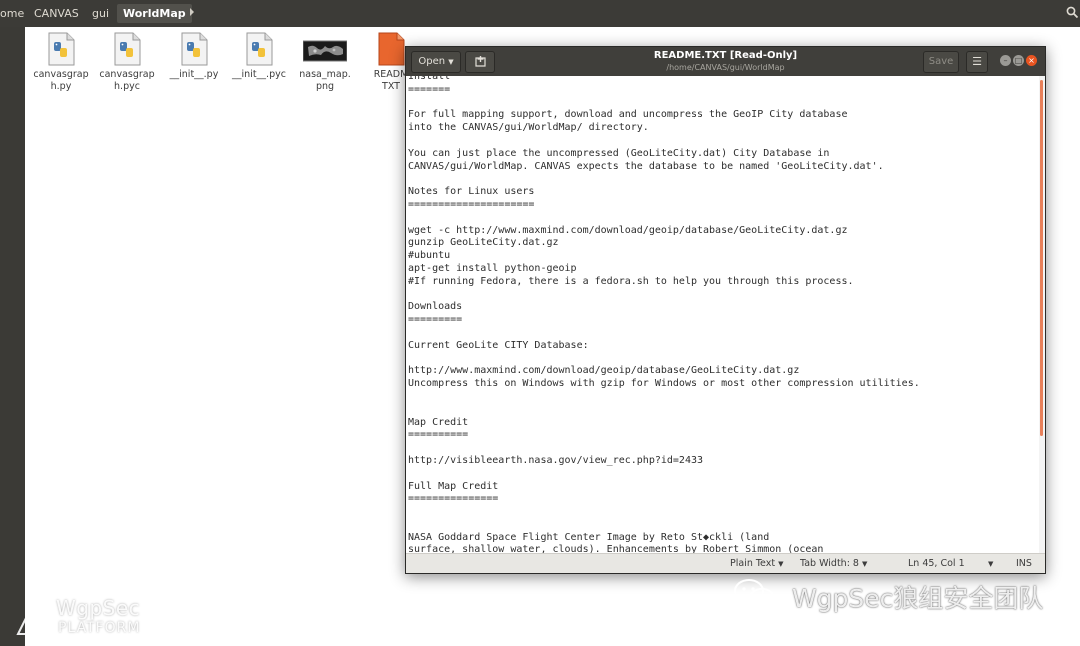  I want to click on search-icon, so click(1072, 14).